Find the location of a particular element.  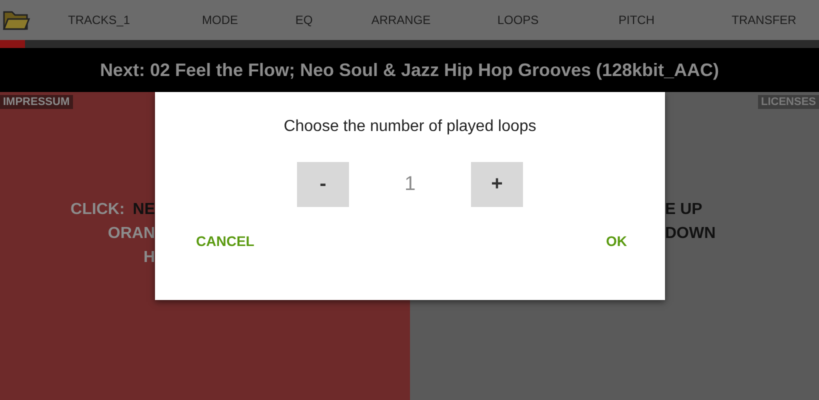

instruction-text: H is located at coordinates (149, 257).